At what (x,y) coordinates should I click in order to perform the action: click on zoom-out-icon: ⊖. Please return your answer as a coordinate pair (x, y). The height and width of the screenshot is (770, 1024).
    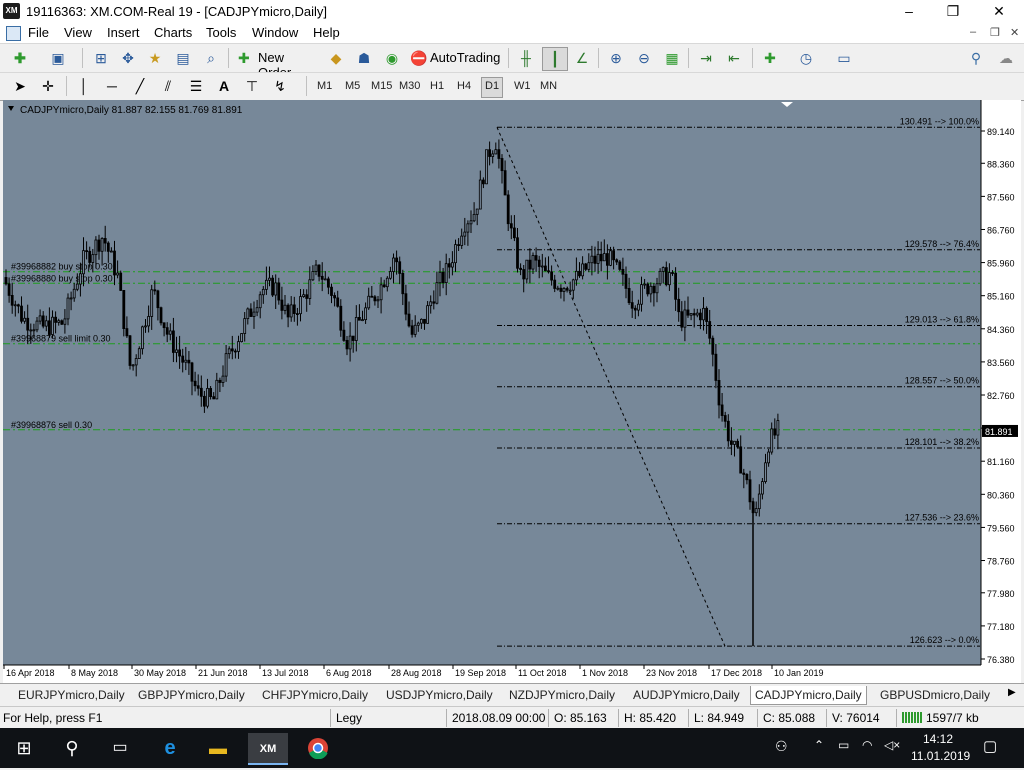
    Looking at the image, I should click on (644, 58).